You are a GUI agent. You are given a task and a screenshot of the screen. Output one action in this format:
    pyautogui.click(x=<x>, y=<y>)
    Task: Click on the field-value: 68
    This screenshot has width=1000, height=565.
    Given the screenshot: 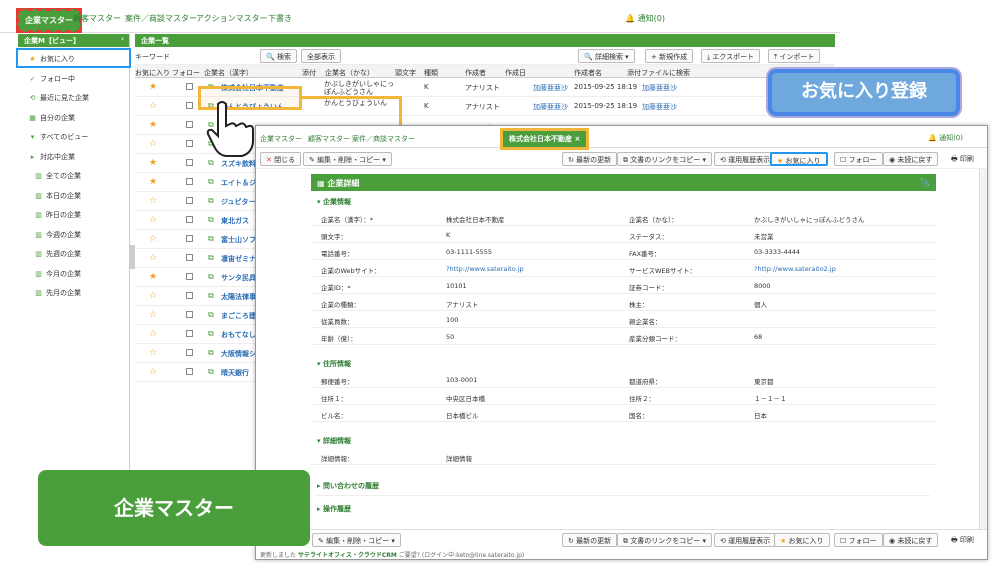 What is the action you would take?
    pyautogui.click(x=758, y=337)
    